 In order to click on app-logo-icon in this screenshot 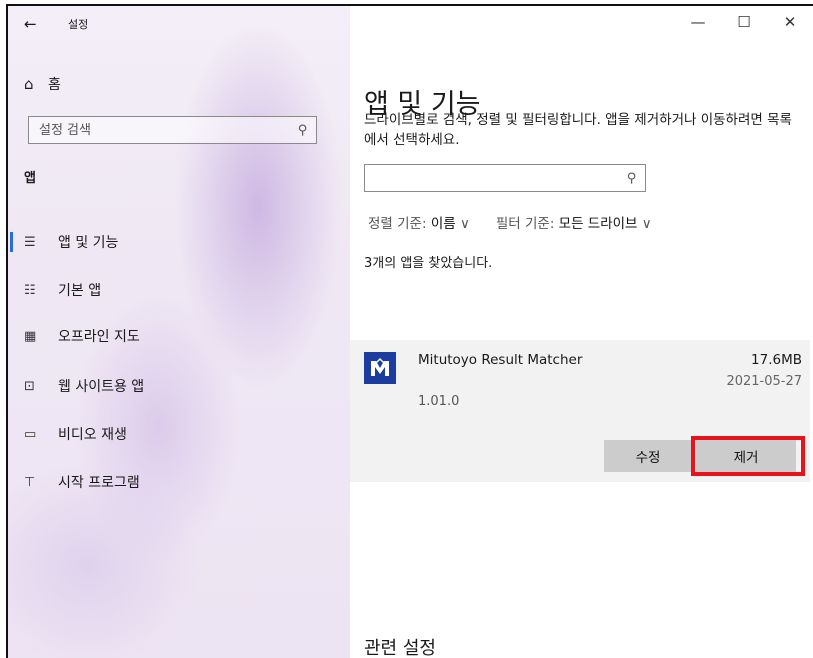, I will do `click(380, 368)`.